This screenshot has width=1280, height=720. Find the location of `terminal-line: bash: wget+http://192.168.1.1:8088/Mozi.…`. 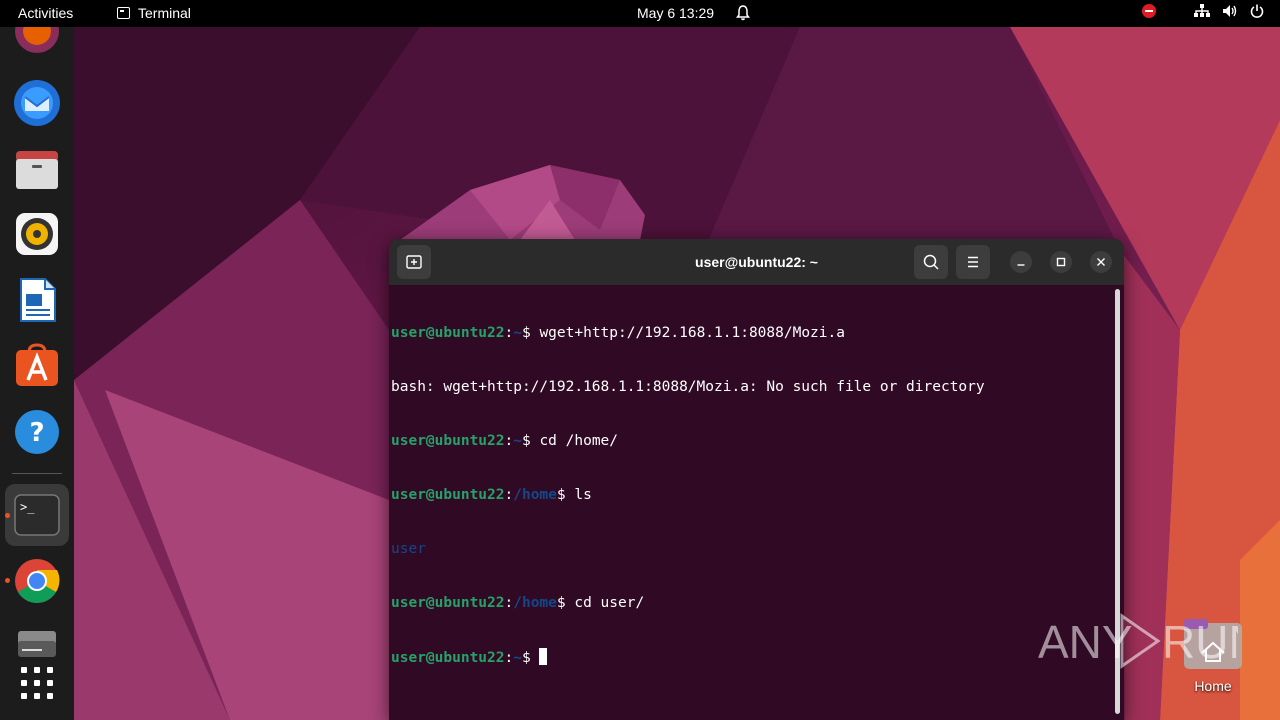

terminal-line: bash: wget+http://192.168.1.1:8088/Mozi.… is located at coordinates (751, 387).